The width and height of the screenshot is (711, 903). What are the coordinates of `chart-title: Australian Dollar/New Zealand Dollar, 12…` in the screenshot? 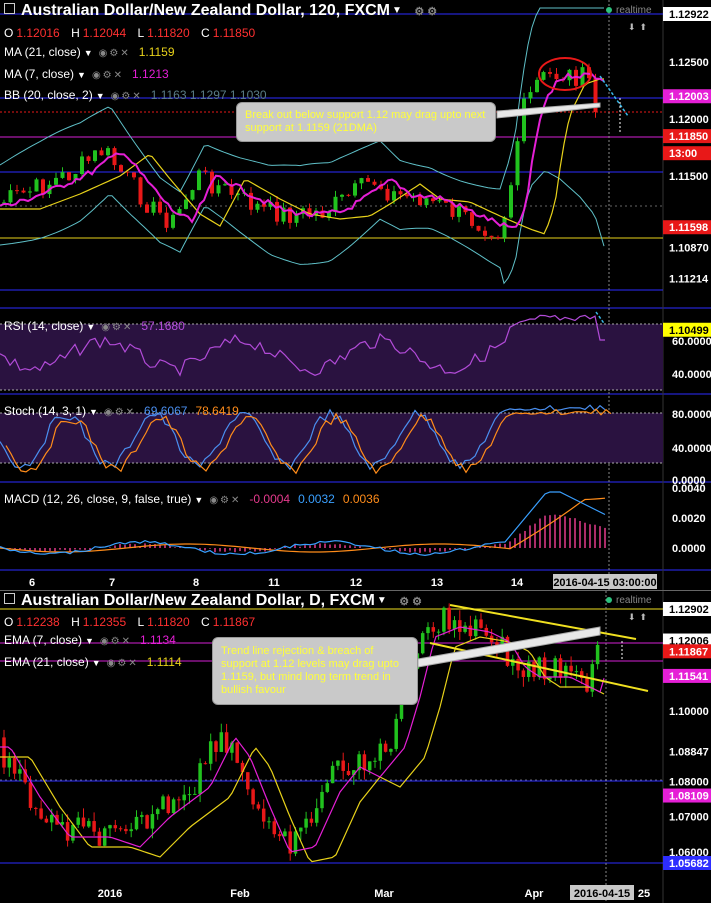 It's located at (222, 11).